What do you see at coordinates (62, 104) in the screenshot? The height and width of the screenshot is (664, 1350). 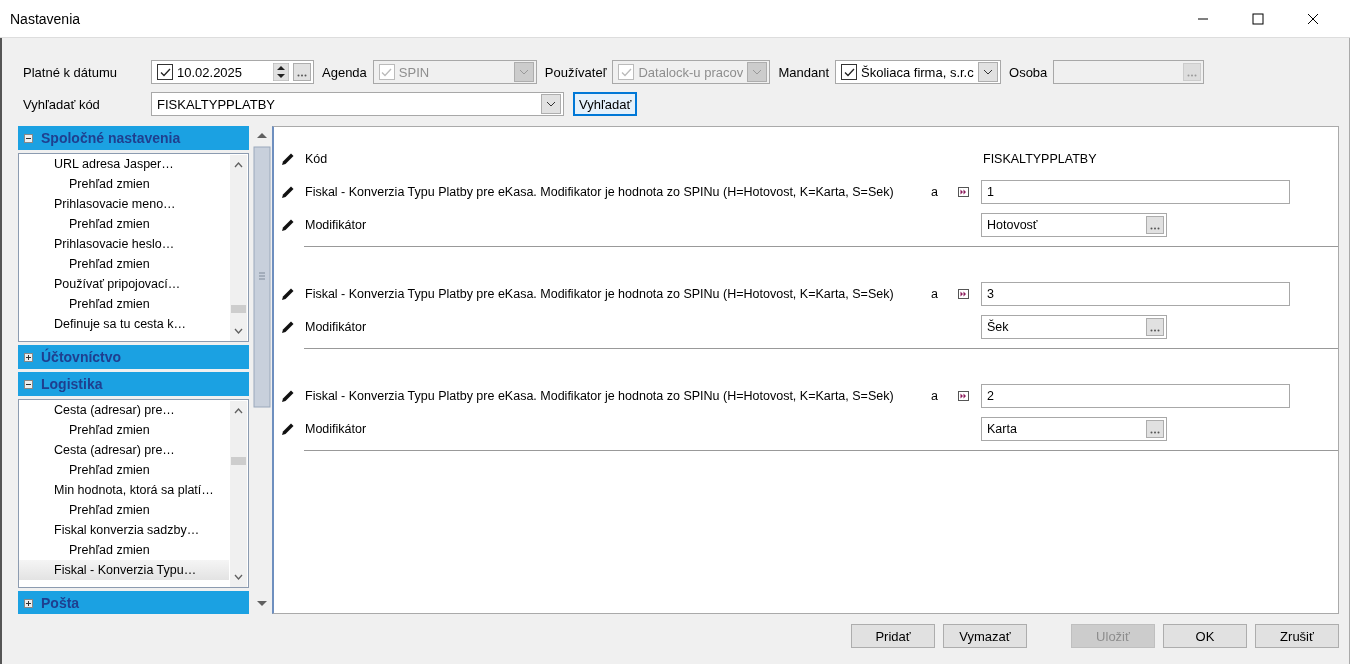 I see `search-label: Vyhľadať kód` at bounding box center [62, 104].